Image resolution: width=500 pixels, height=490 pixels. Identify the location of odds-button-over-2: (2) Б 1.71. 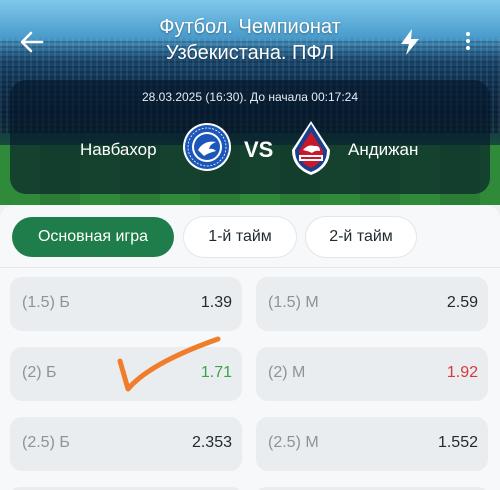
(126, 374).